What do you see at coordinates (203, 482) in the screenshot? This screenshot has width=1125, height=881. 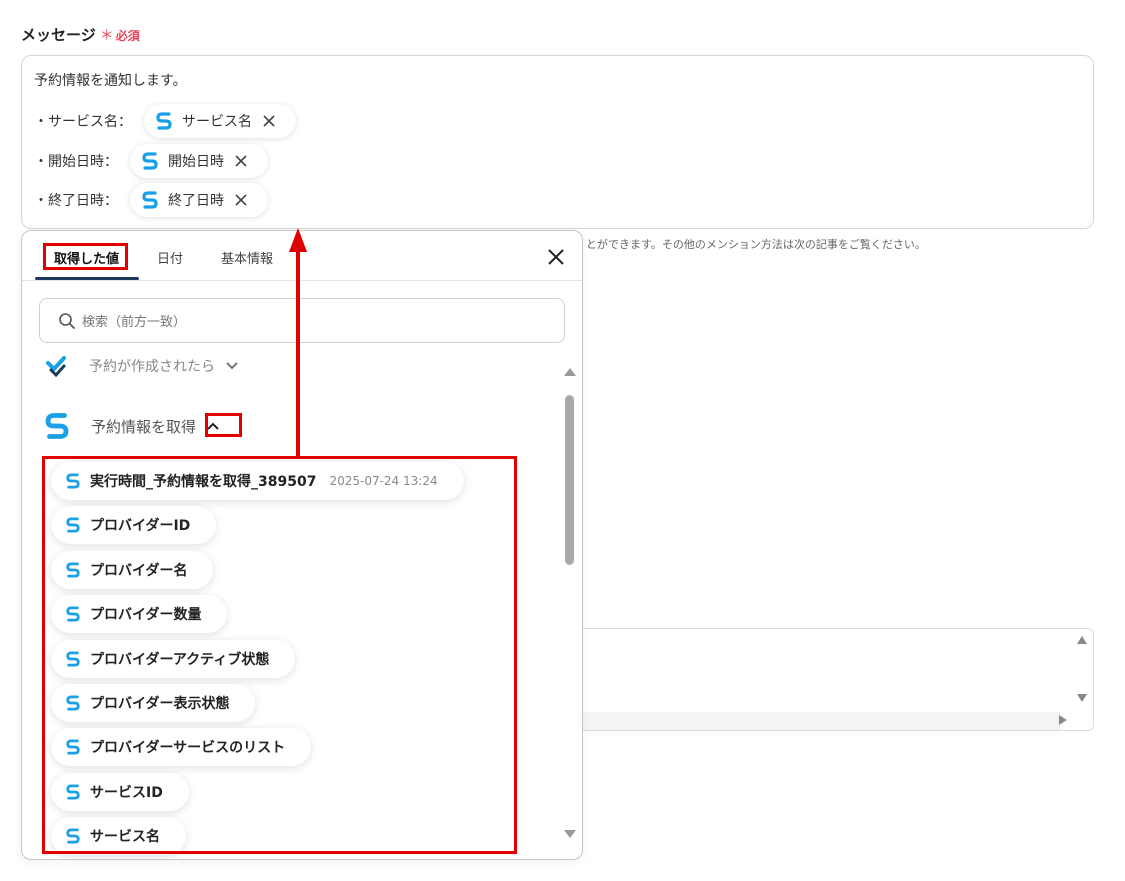 I see `item-label: 実行時間_予約情報を取得_389507` at bounding box center [203, 482].